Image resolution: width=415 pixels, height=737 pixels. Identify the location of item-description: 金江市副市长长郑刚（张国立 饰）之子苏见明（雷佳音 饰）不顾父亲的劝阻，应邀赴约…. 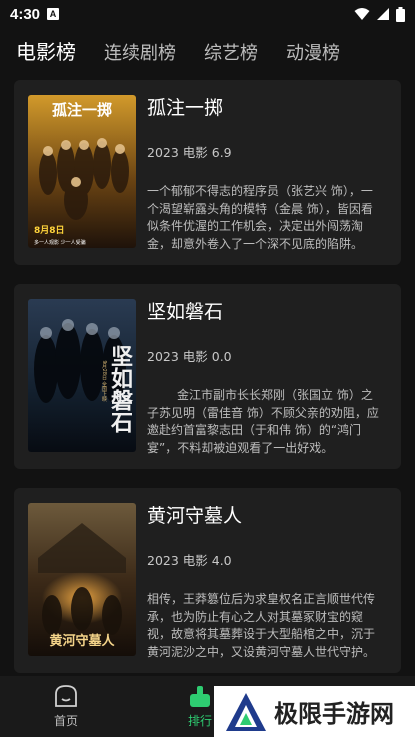
(263, 421).